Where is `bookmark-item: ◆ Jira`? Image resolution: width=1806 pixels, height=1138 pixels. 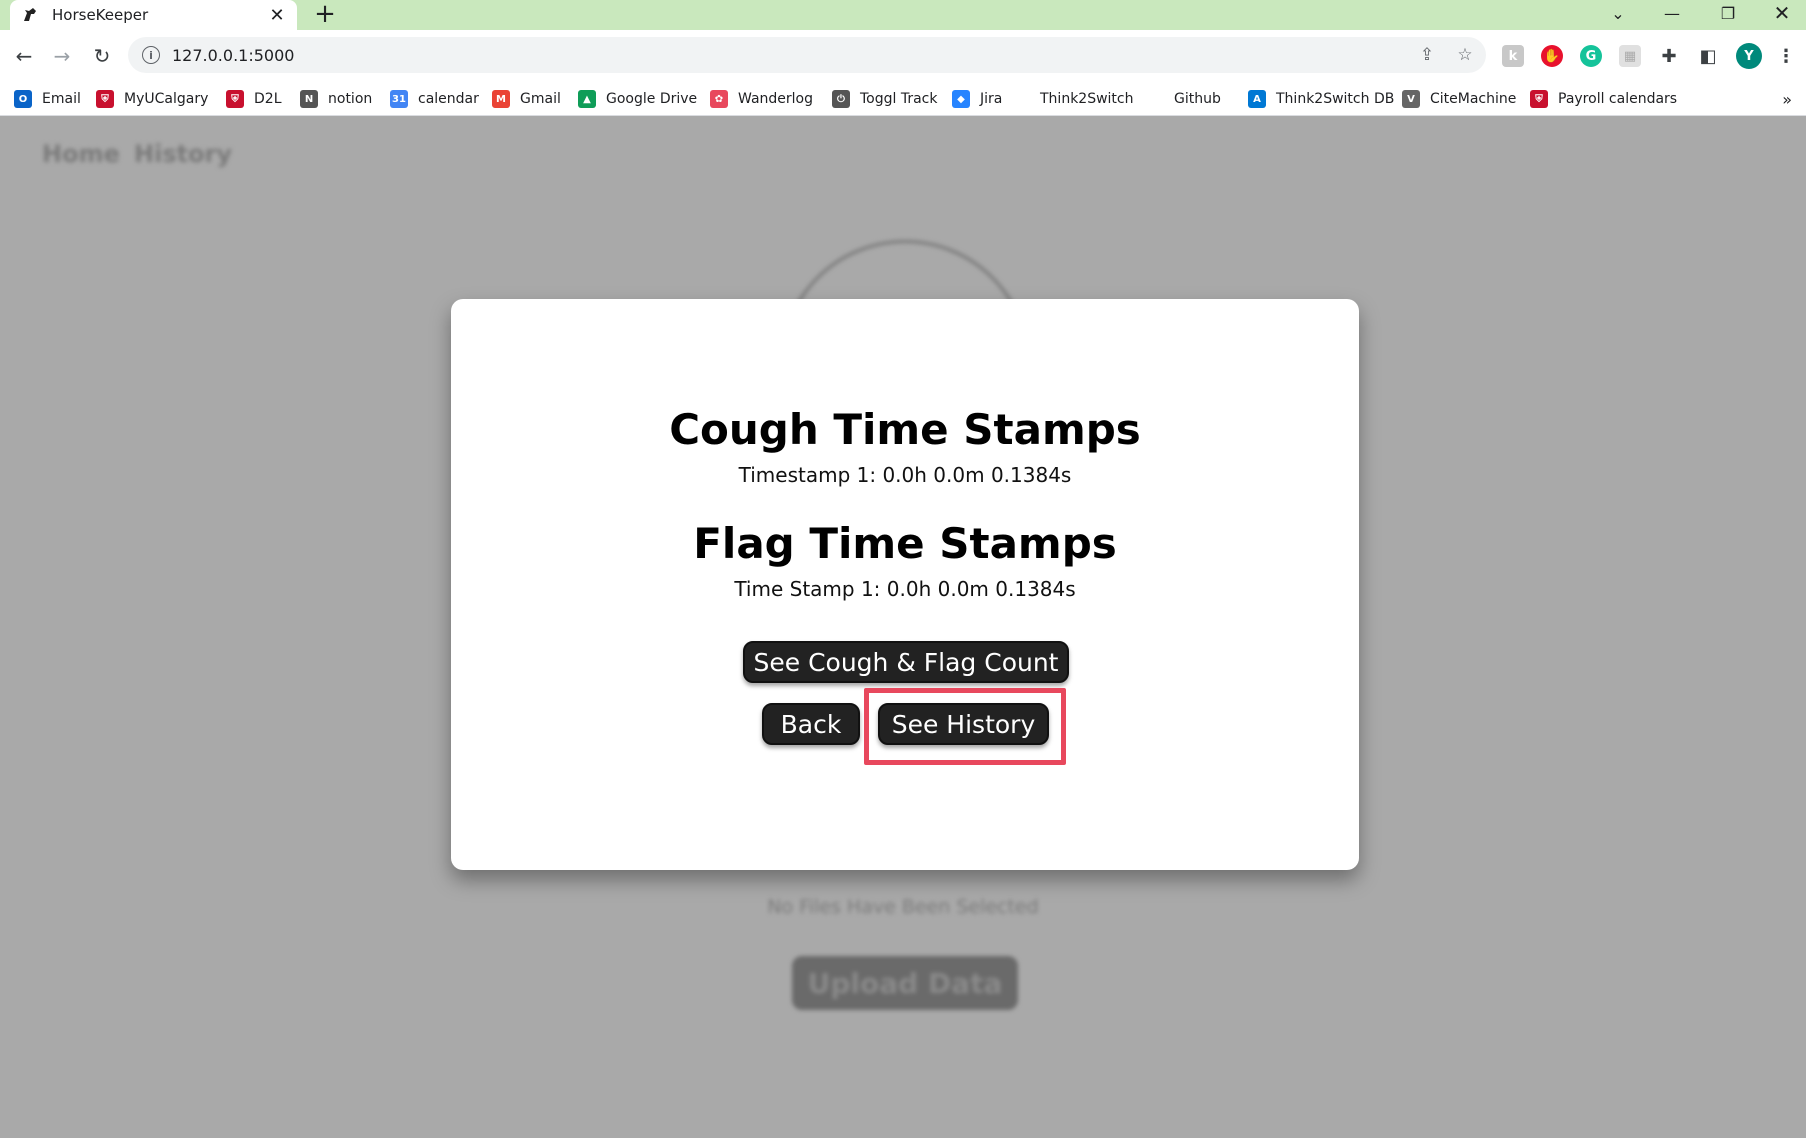
bookmark-item: ◆ Jira is located at coordinates (977, 99).